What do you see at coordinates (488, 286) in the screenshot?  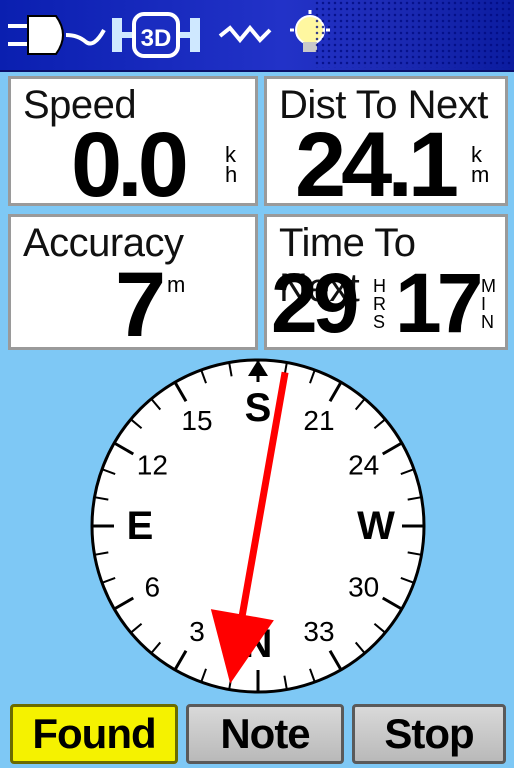 I see `minutes-unit-m: M` at bounding box center [488, 286].